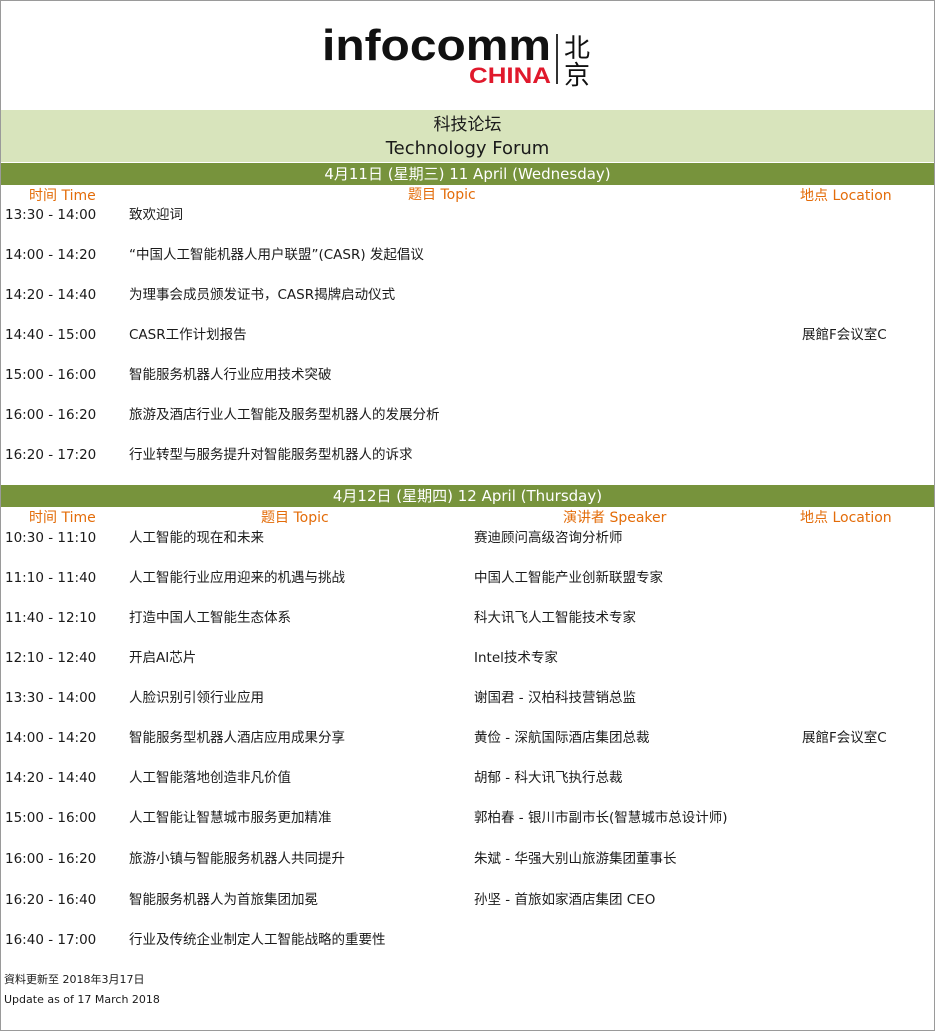  What do you see at coordinates (230, 818) in the screenshot?
I see `row-topic: 人工智能让智慧城市服务更加精准` at bounding box center [230, 818].